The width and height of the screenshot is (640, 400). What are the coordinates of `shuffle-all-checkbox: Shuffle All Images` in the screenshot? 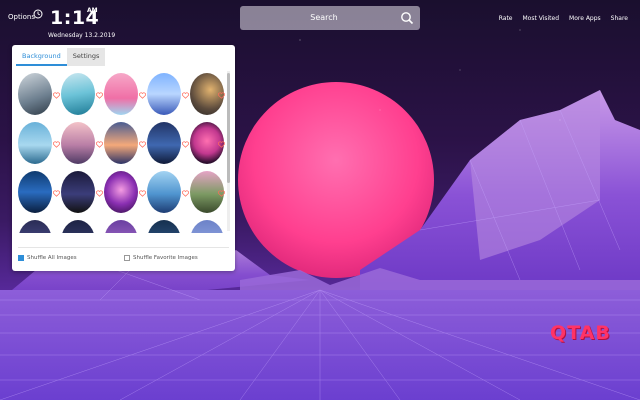 It's located at (47, 258).